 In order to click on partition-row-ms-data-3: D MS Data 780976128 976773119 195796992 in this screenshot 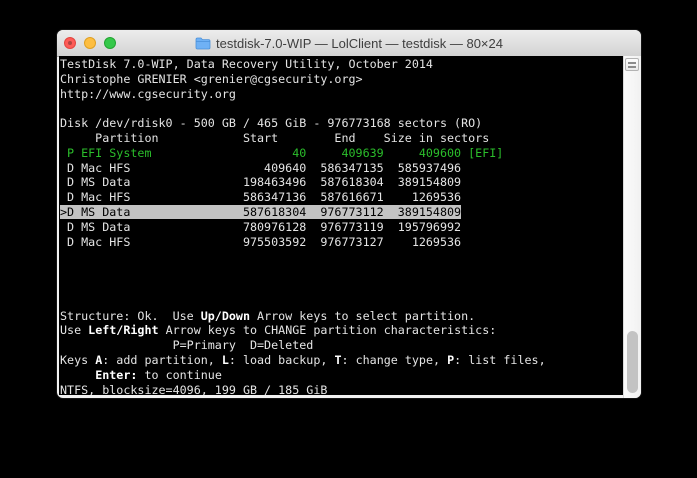, I will do `click(341, 227)`.